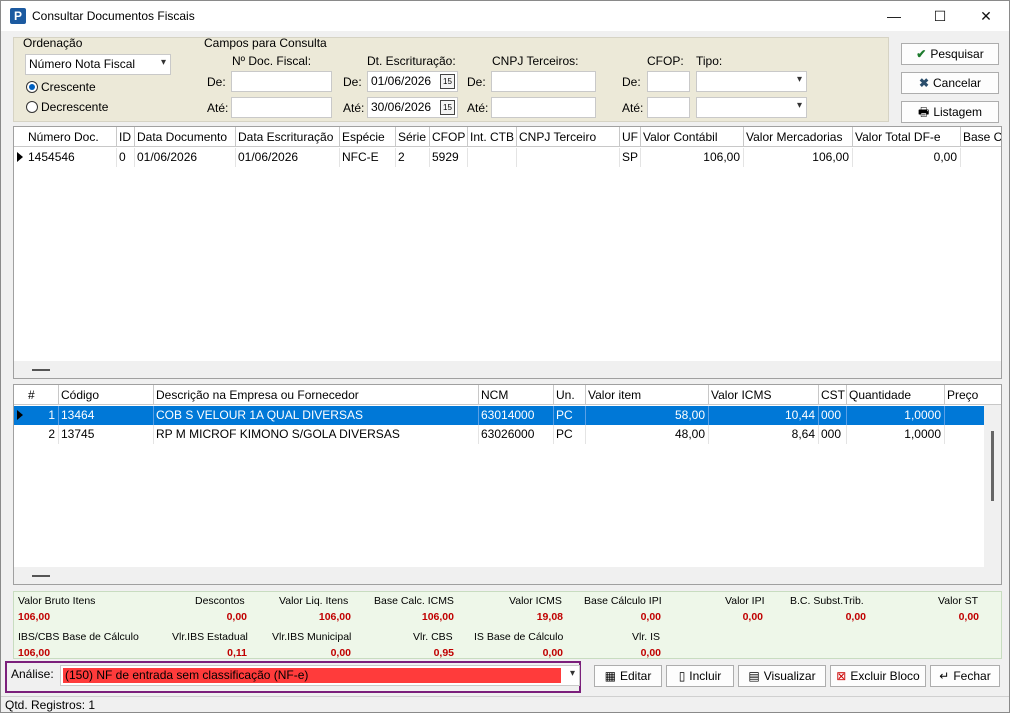 This screenshot has width=1010, height=713. Describe the element at coordinates (647, 395) in the screenshot. I see `col-header: Valor item` at that location.